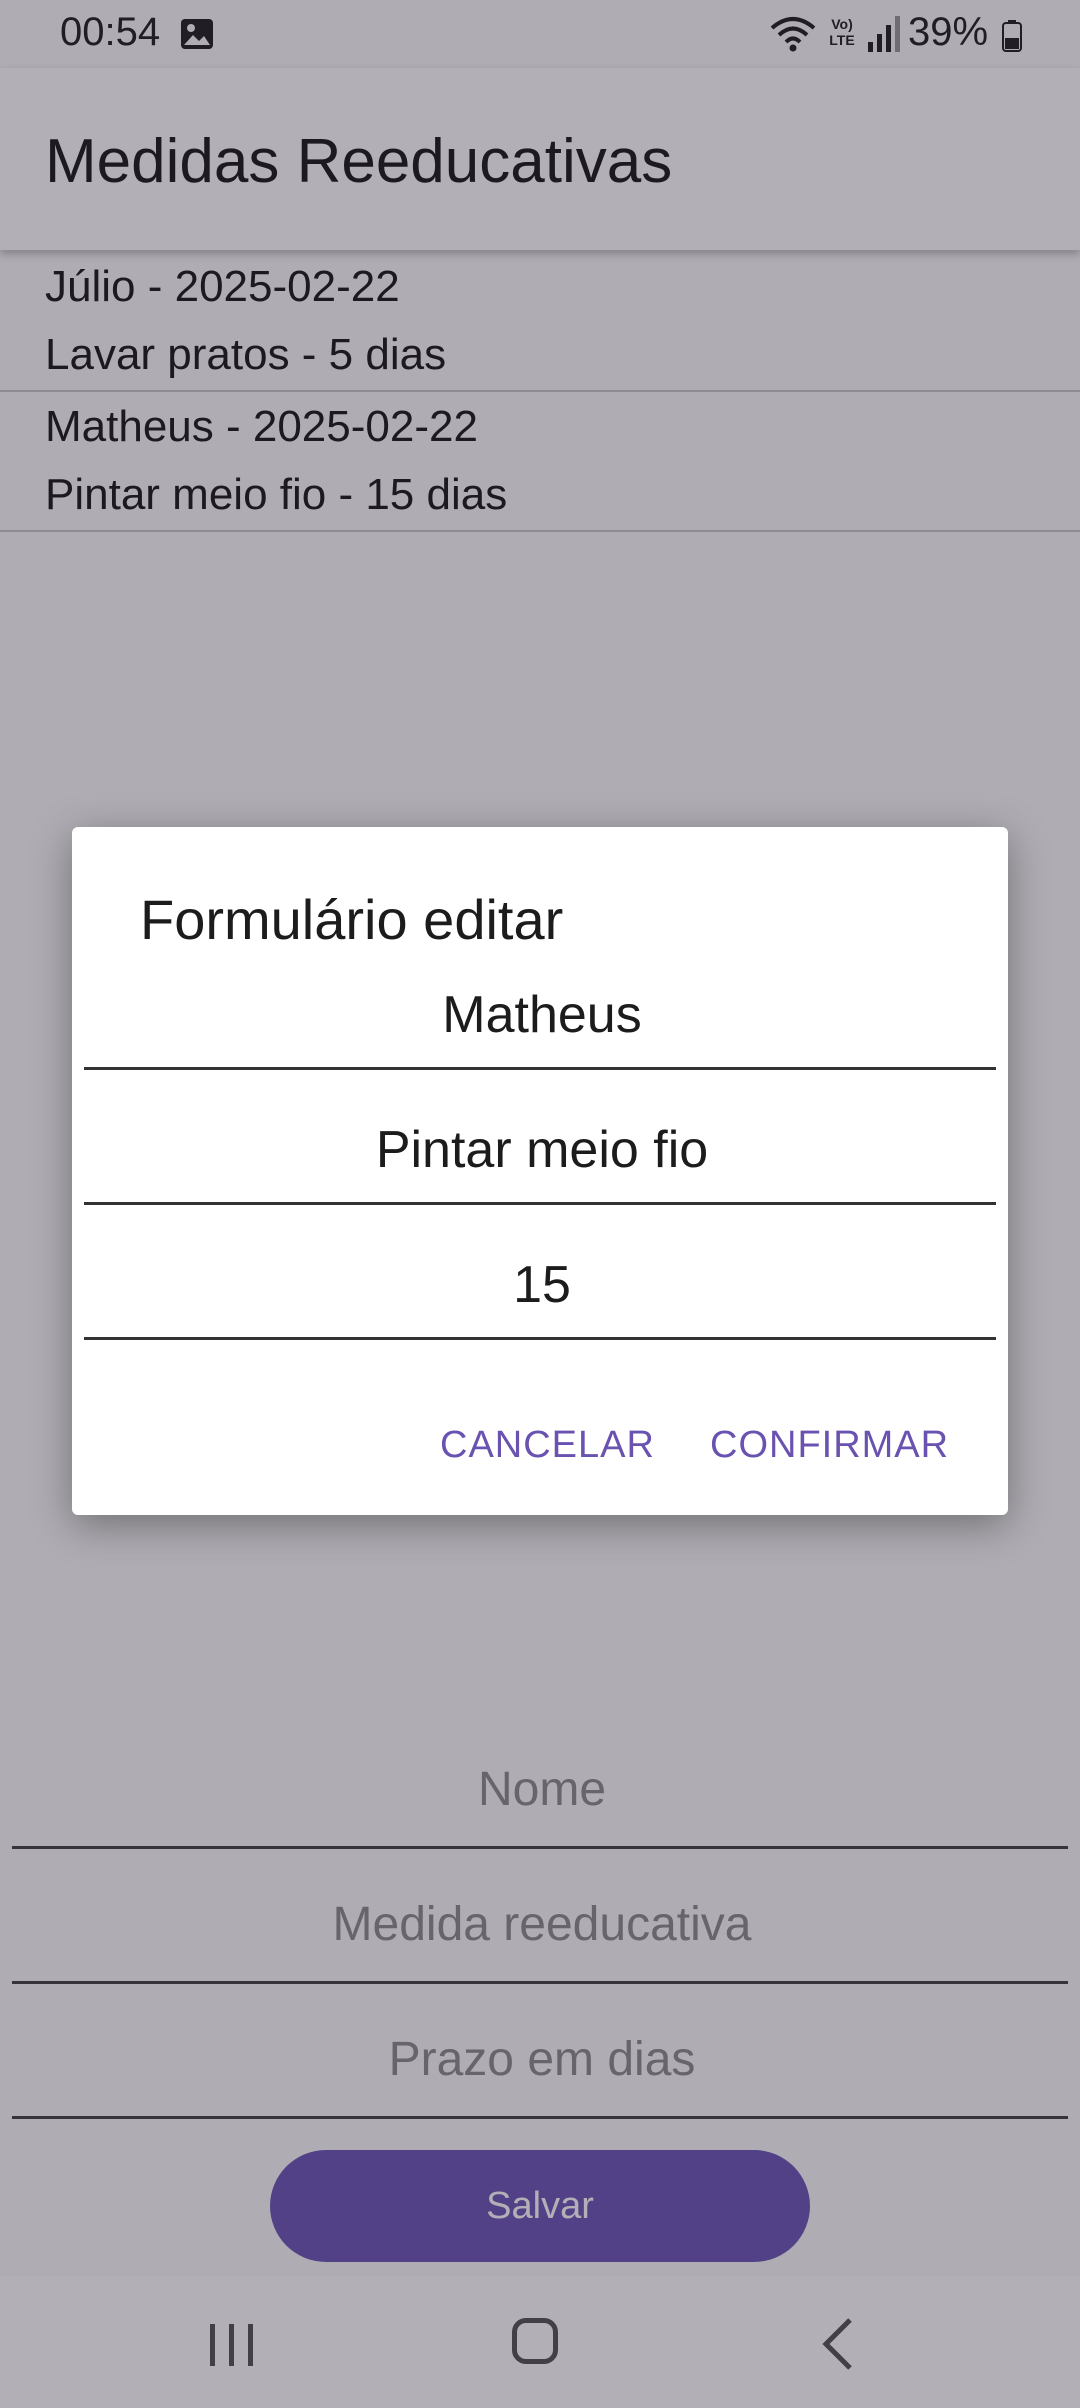 Image resolution: width=1080 pixels, height=2408 pixels. What do you see at coordinates (352, 919) in the screenshot?
I see `dialog-title: Formulário editar` at bounding box center [352, 919].